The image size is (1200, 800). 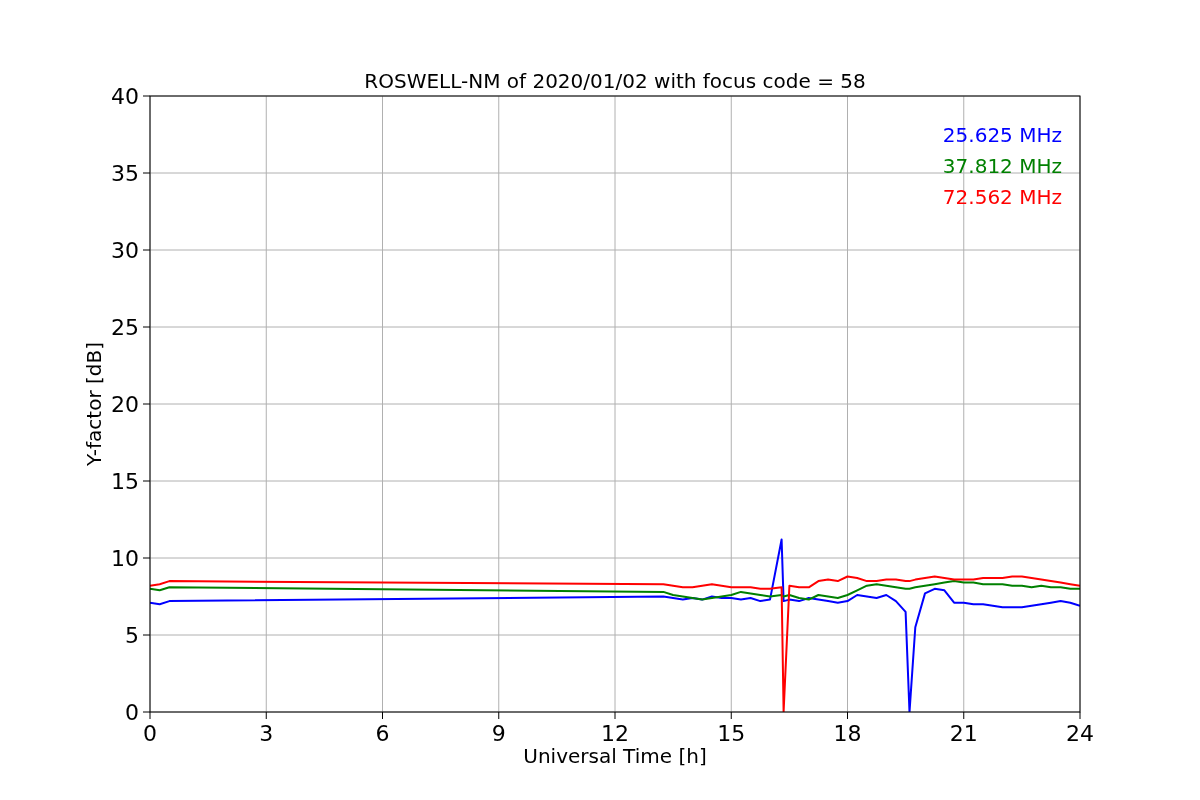 I want to click on legend-label: 72.562 MHz, so click(x=1002, y=197).